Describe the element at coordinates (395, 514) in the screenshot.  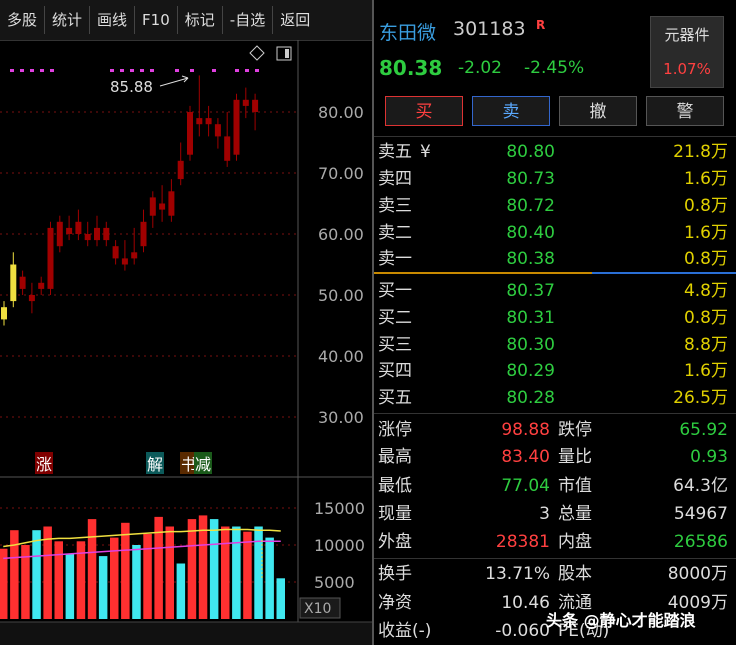
I see `stat-label: 现量` at that location.